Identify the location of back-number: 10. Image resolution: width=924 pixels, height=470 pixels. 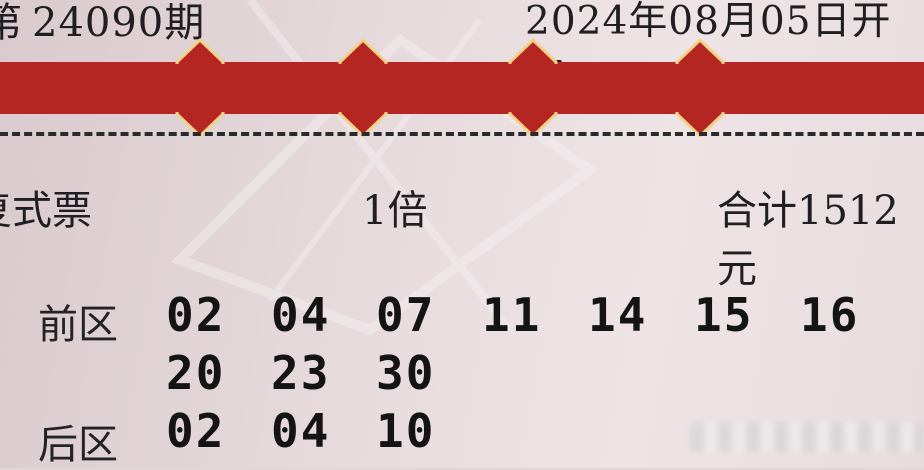
(406, 431).